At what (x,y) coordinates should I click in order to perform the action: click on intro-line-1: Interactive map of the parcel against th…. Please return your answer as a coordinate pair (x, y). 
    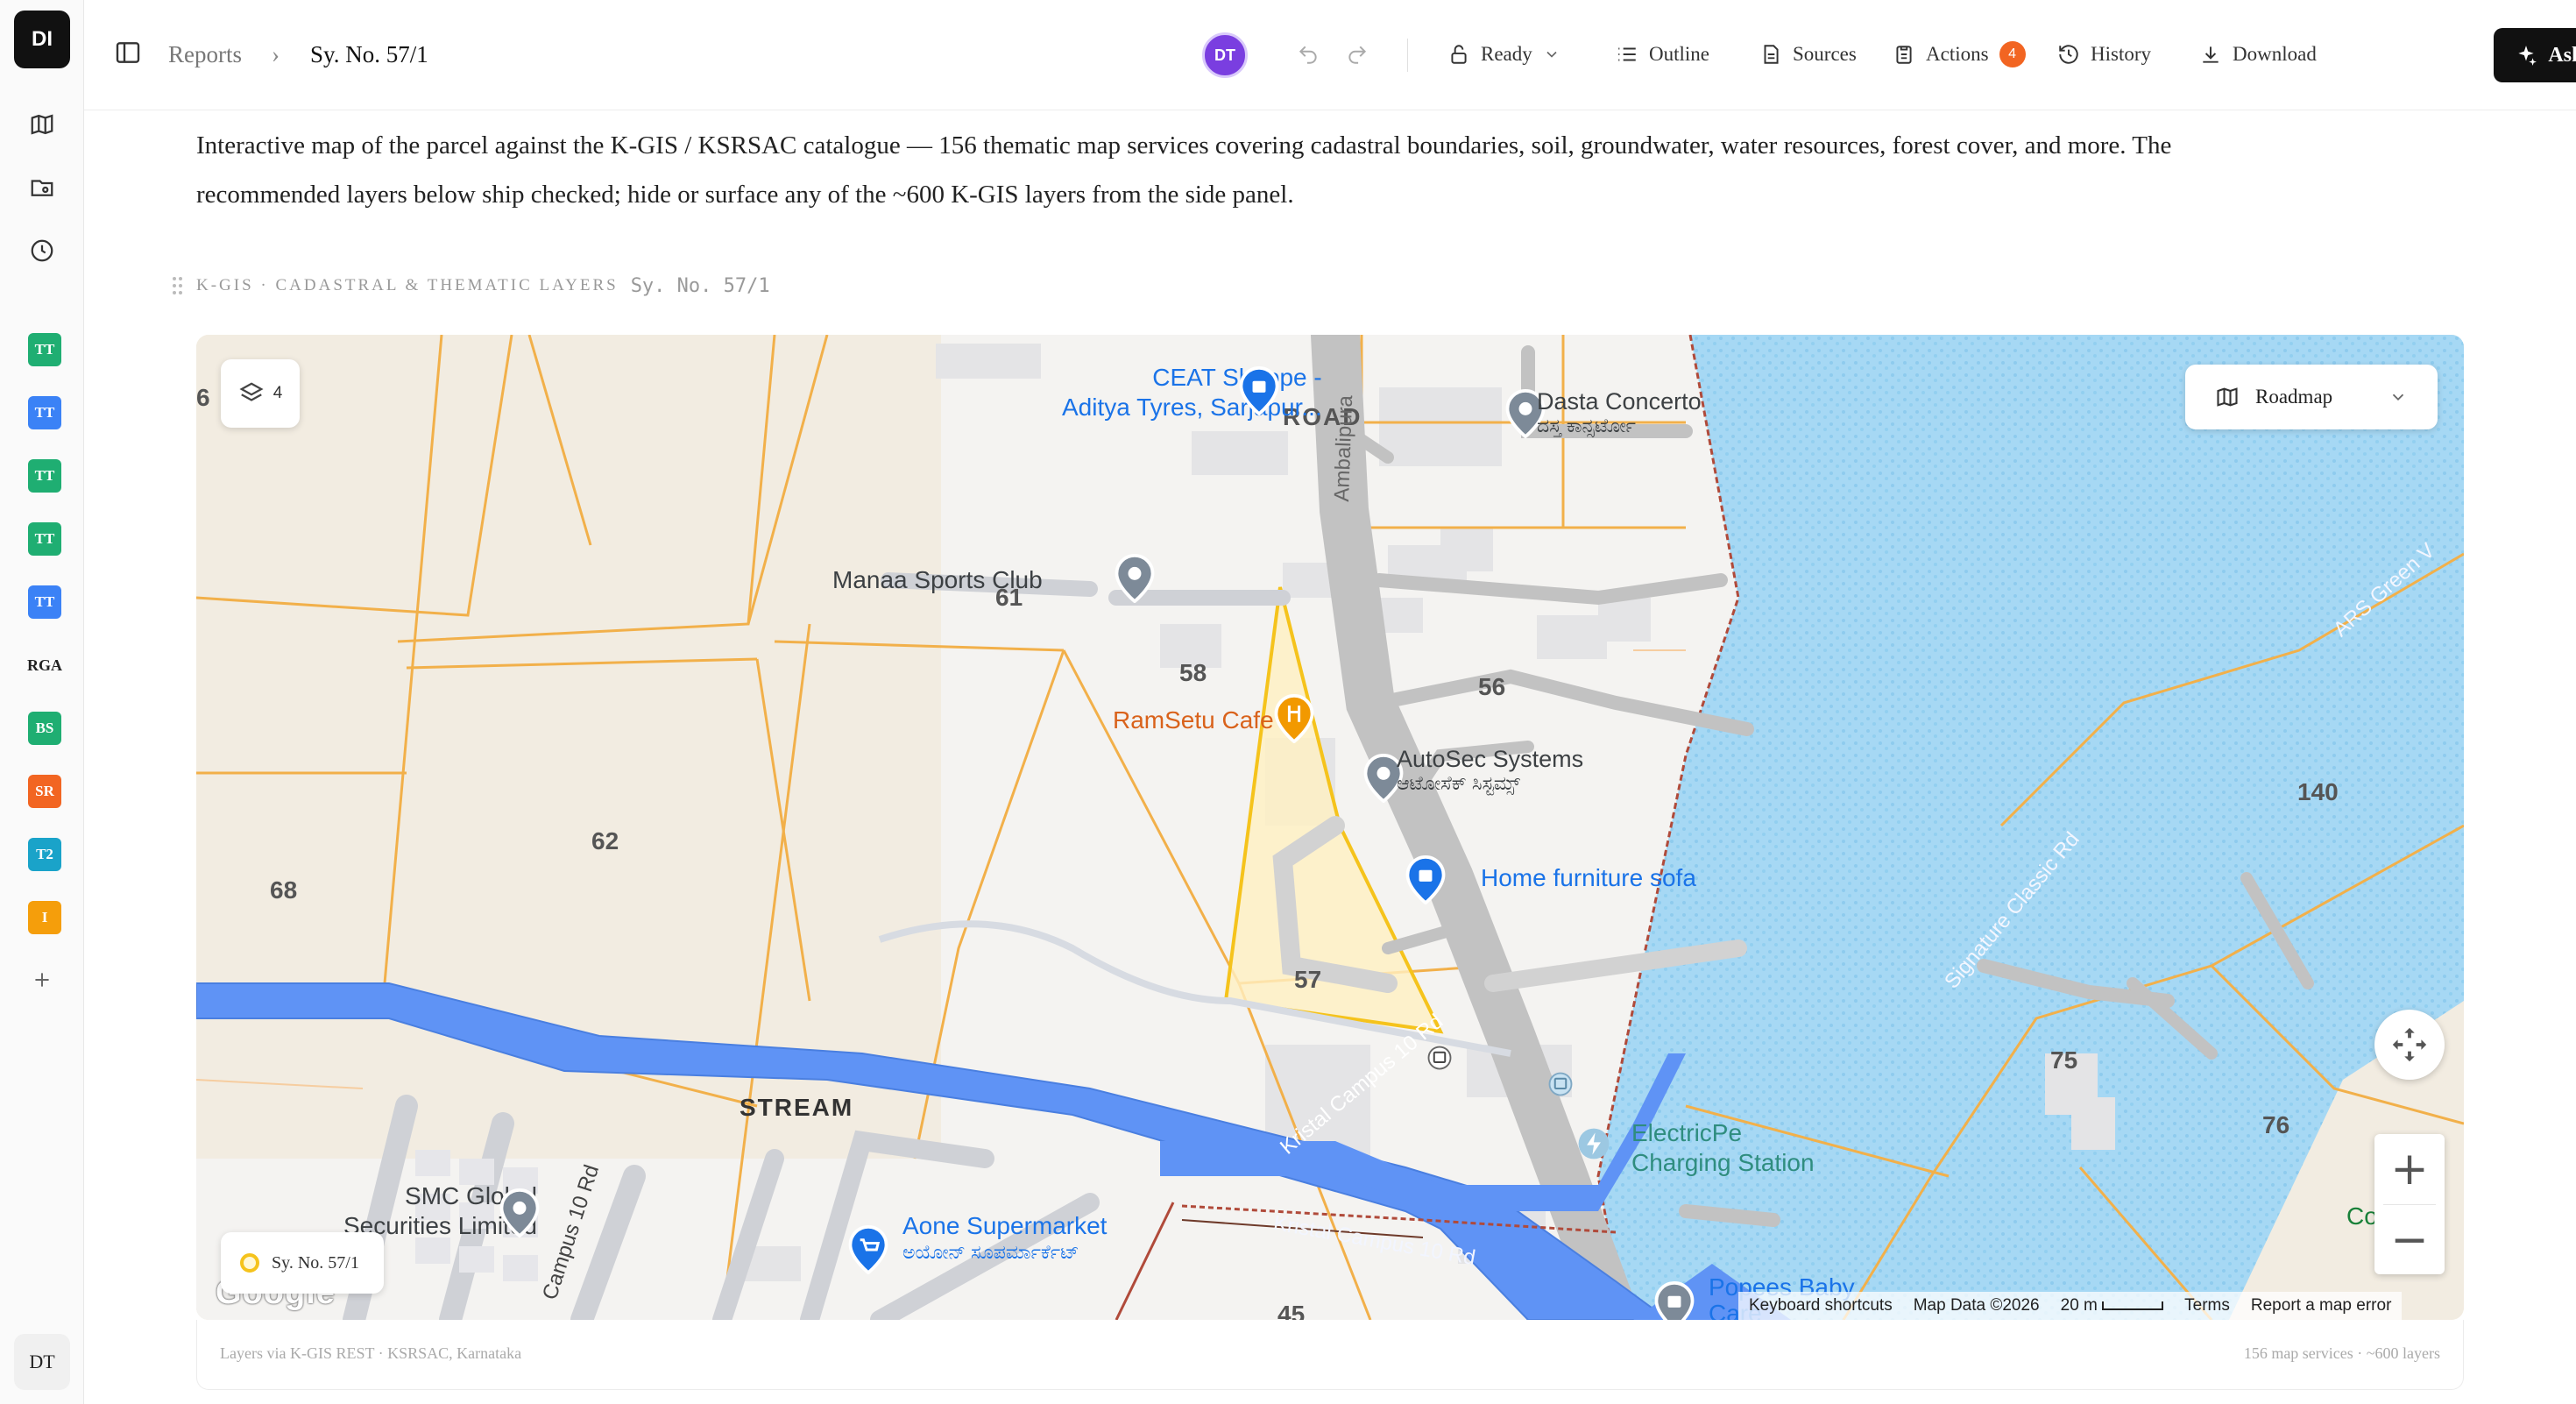
    Looking at the image, I should click on (1184, 145).